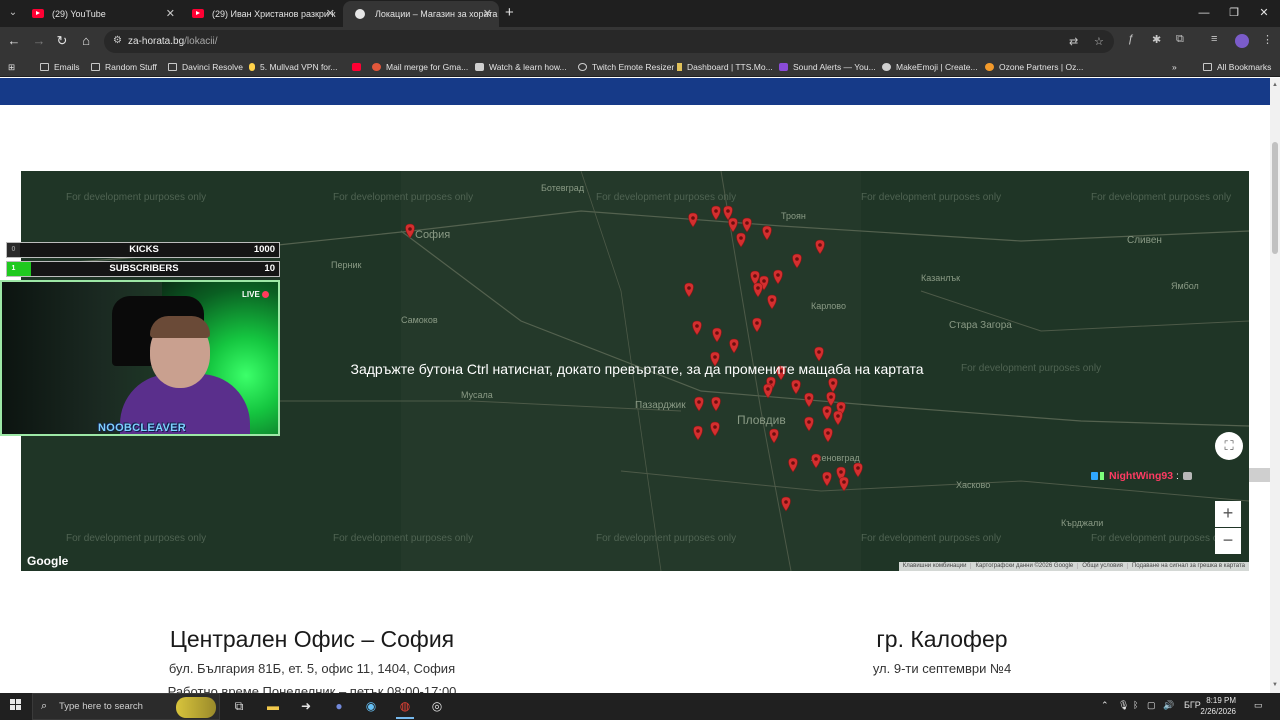 The image size is (1280, 720). Describe the element at coordinates (1180, 39) in the screenshot. I see `extensions-puzzle-icon: ⧉` at that location.